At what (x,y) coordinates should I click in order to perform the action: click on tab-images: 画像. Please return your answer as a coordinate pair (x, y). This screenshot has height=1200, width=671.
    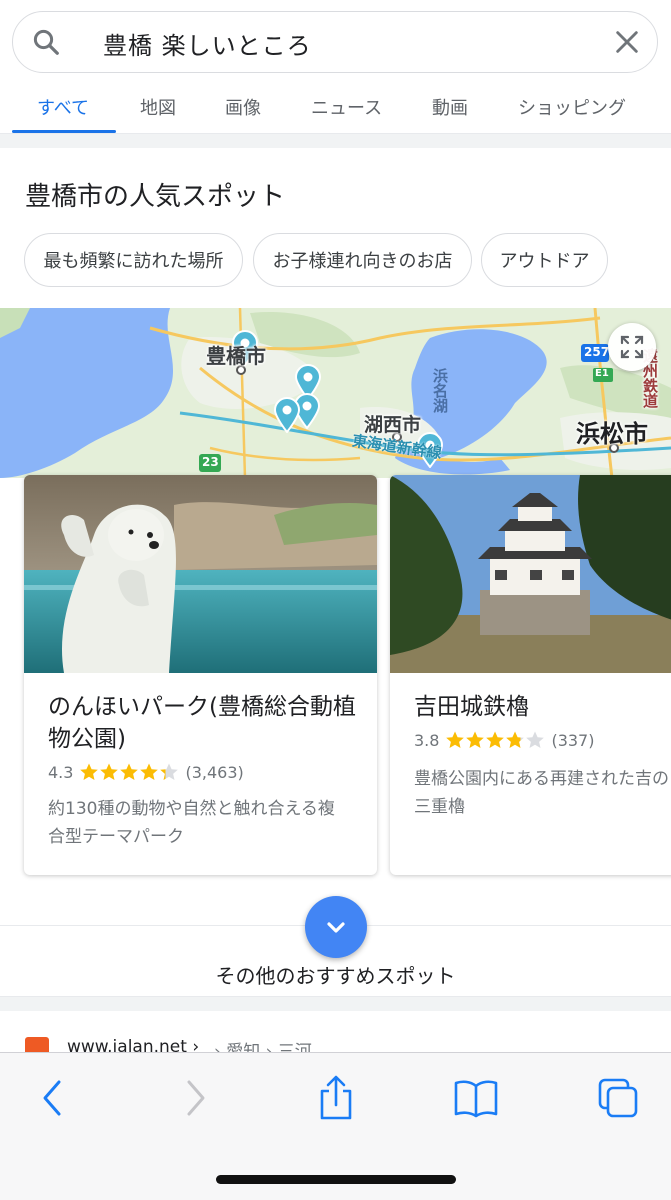
    Looking at the image, I should click on (243, 107).